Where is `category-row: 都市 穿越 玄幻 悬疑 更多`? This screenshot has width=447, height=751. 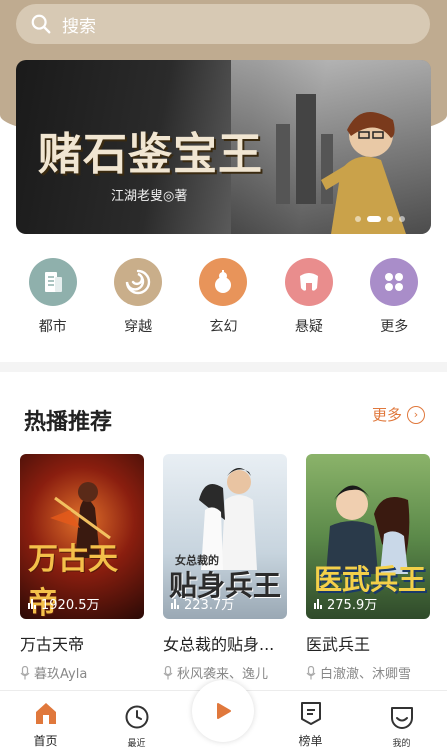
category-row: 都市 穿越 玄幻 悬疑 更多 is located at coordinates (223, 297).